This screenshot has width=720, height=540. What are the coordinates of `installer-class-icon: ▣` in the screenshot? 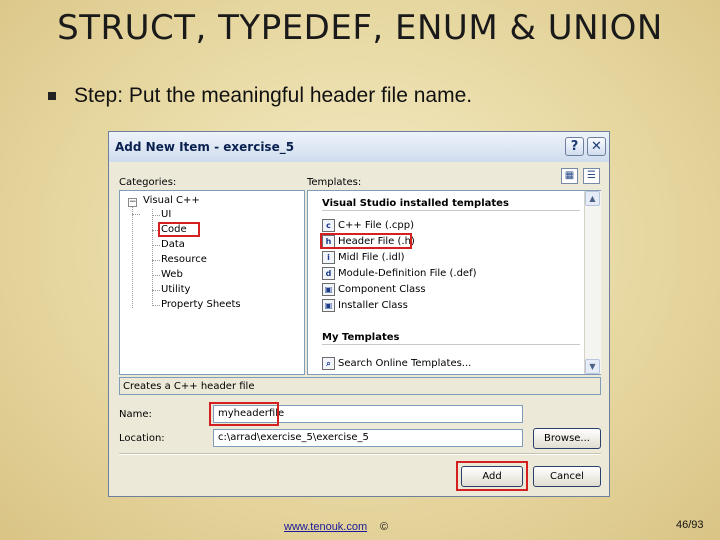 It's located at (328, 305).